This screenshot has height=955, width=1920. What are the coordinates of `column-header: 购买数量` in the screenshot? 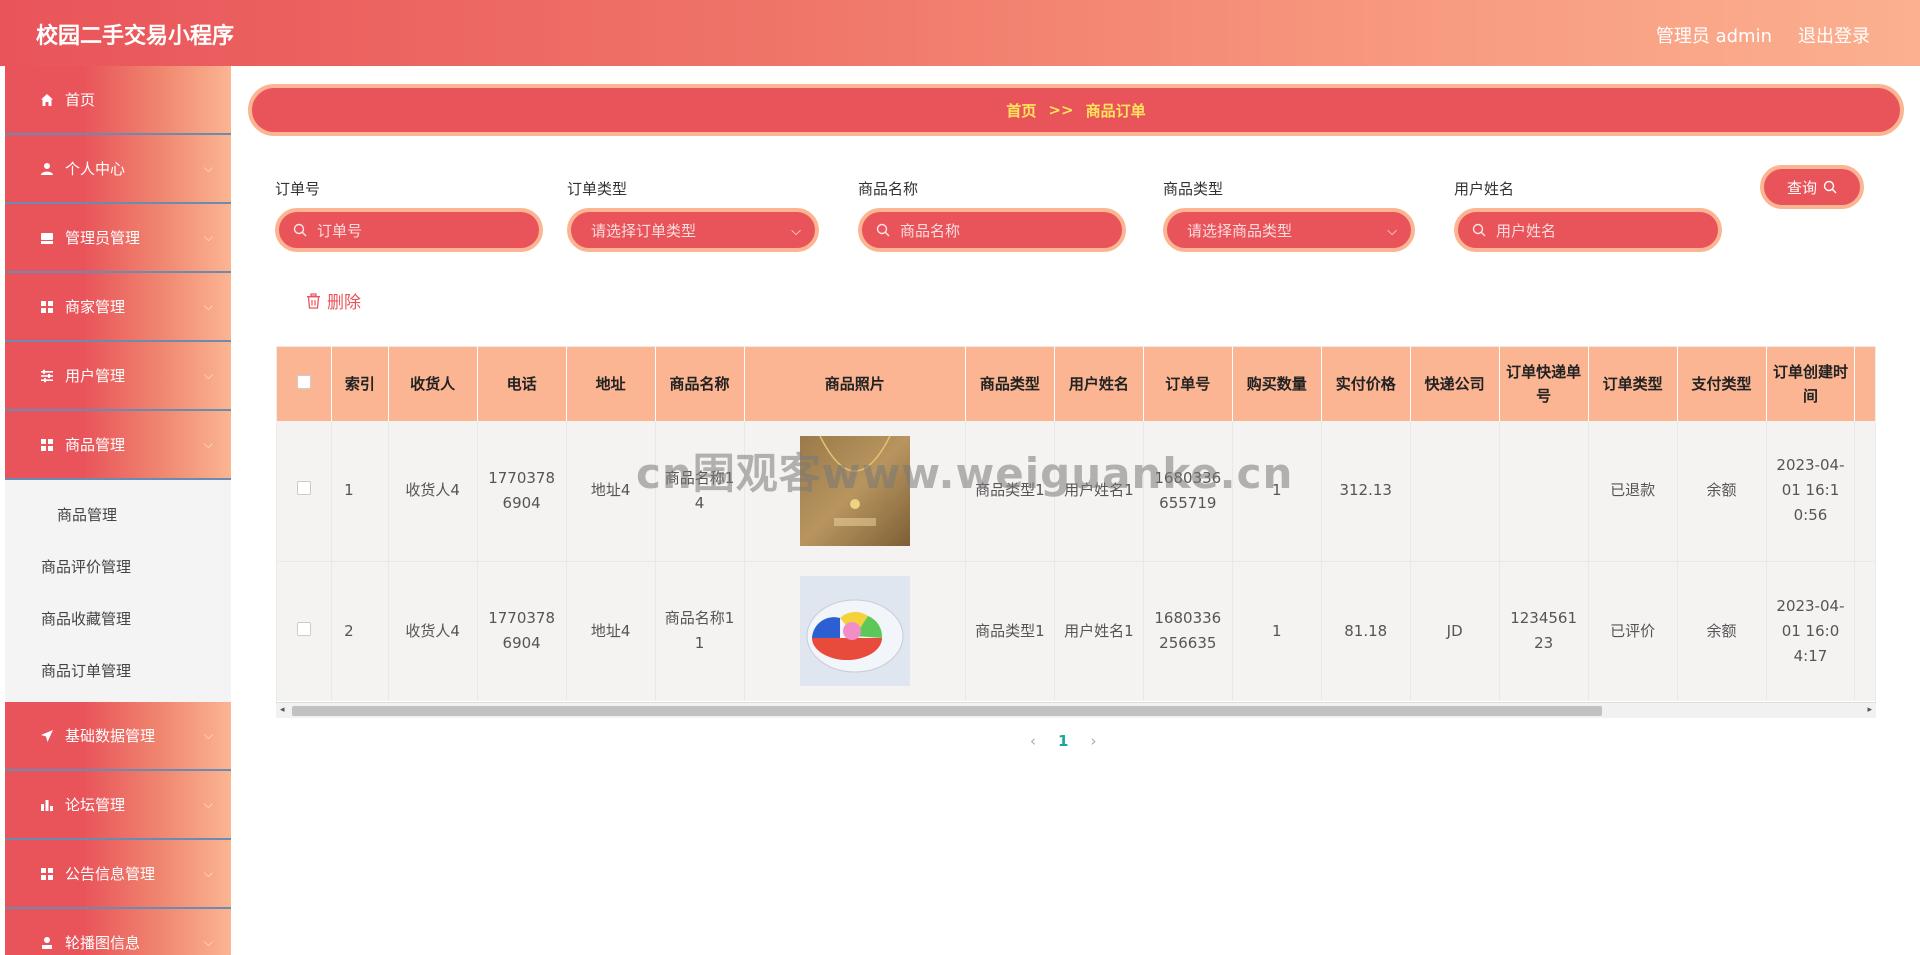 It's located at (1277, 384).